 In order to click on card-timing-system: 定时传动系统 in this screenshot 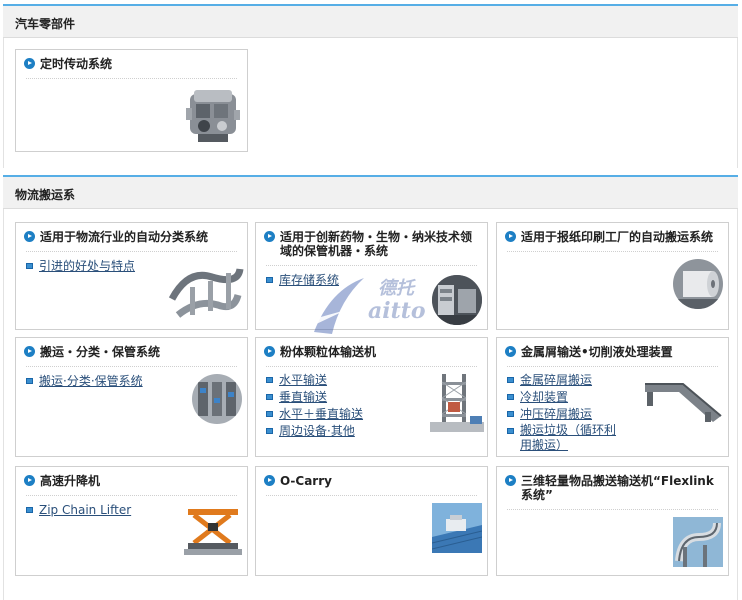, I will do `click(131, 100)`.